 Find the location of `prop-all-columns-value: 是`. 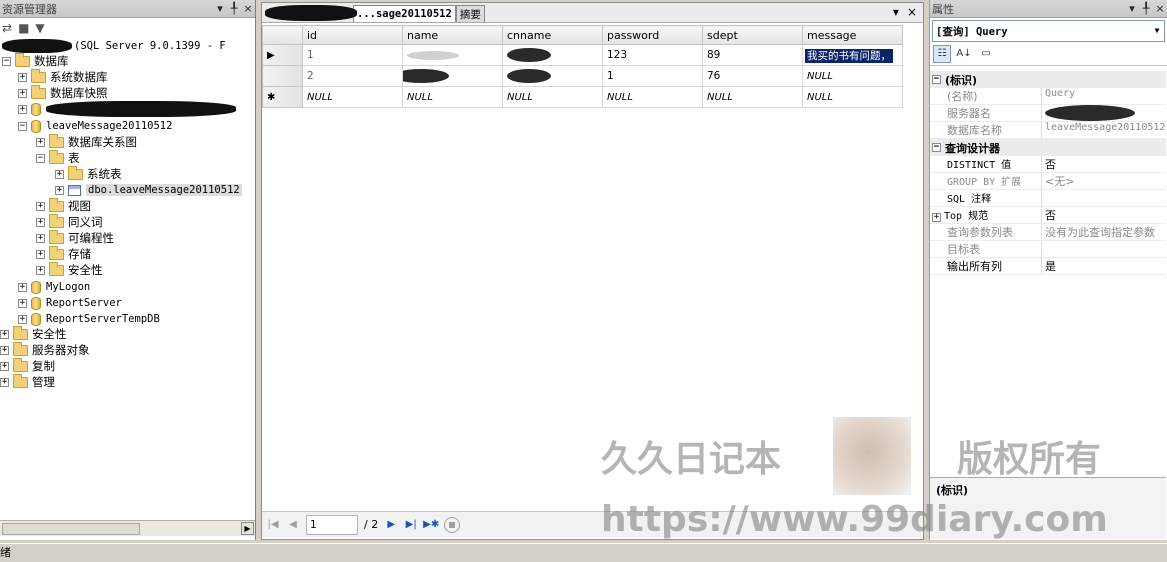

prop-all-columns-value: 是 is located at coordinates (1104, 266).